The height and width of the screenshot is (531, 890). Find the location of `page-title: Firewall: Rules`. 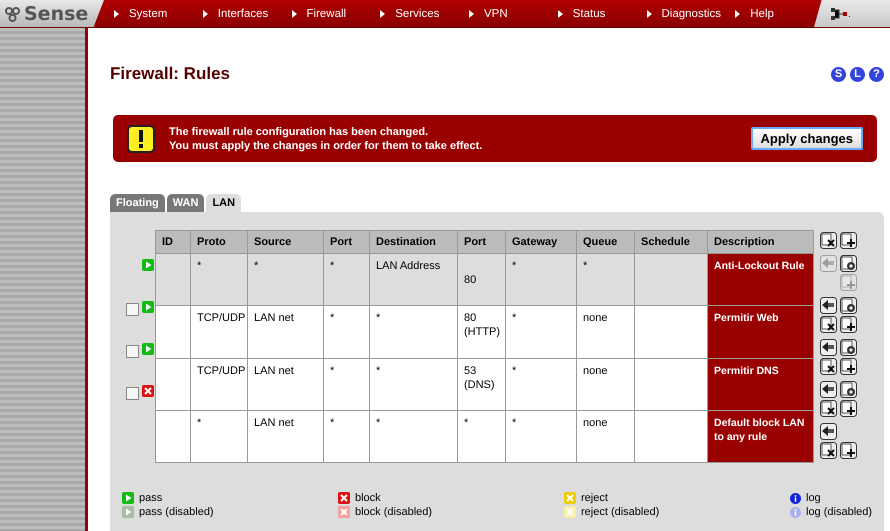

page-title: Firewall: Rules is located at coordinates (170, 74).